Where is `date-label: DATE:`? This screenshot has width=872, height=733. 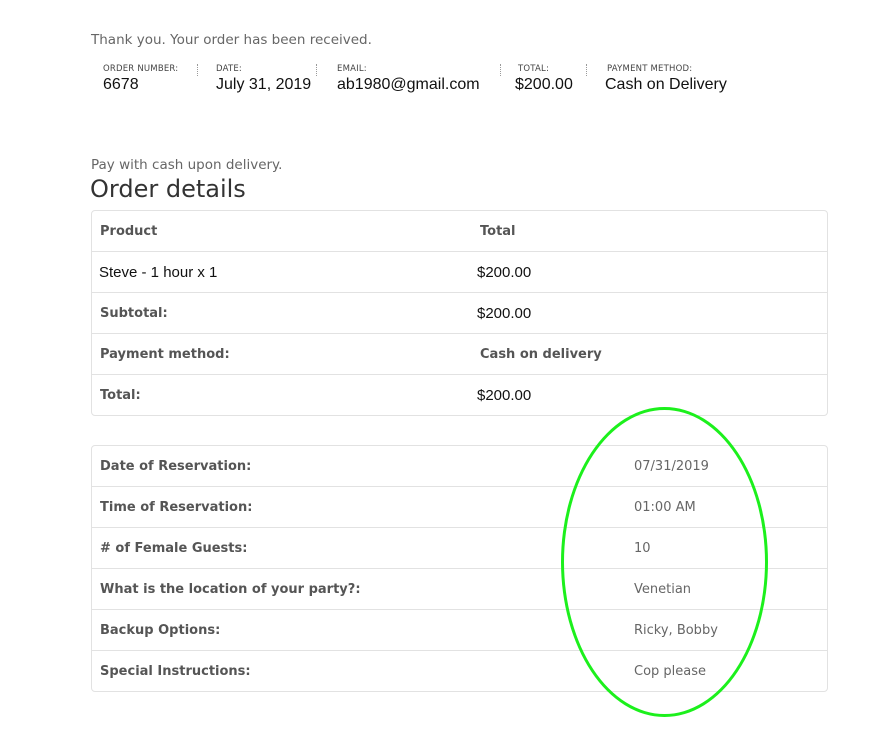
date-label: DATE: is located at coordinates (229, 69).